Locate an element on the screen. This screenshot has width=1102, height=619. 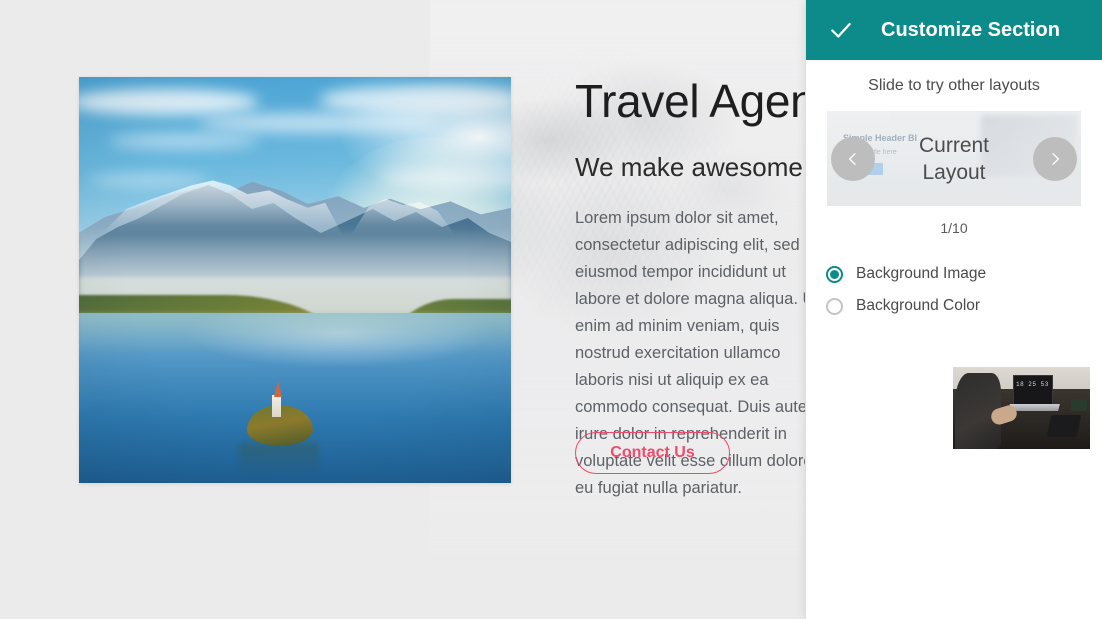
radio-background-color: Background Color is located at coordinates (964, 306).